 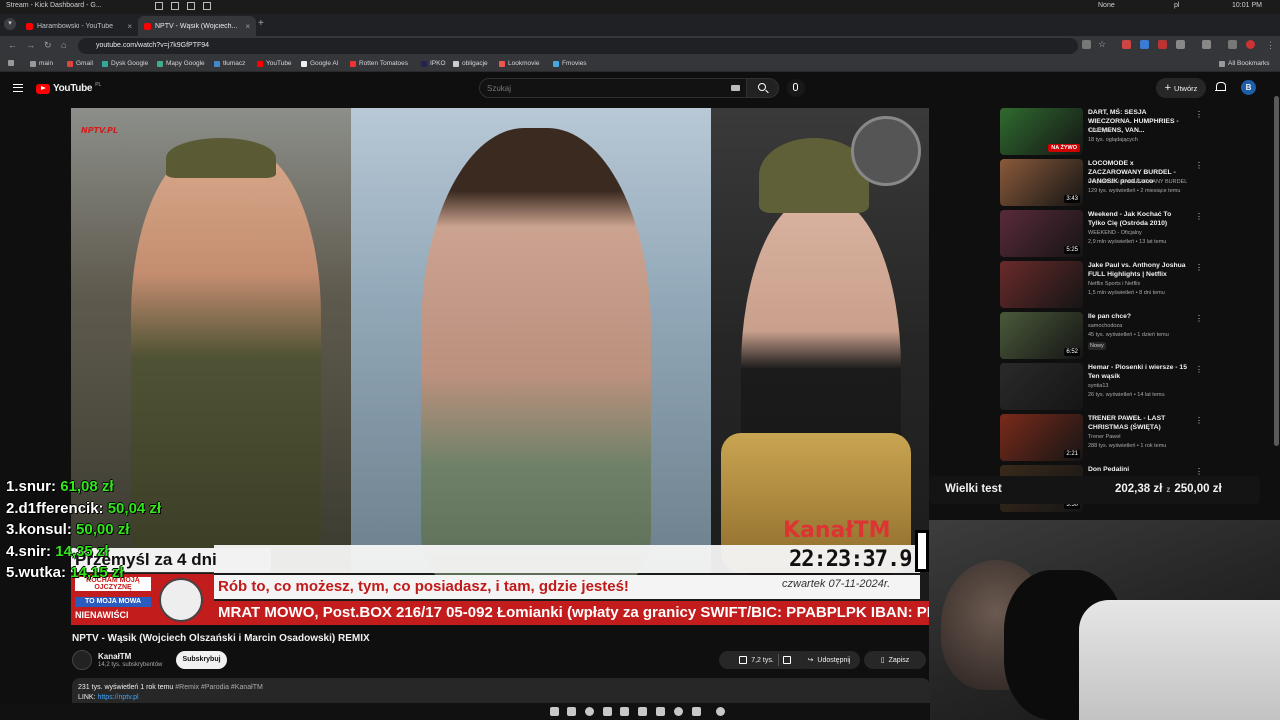 I want to click on recommendation-channel: Trener Paweł, so click(x=1104, y=437).